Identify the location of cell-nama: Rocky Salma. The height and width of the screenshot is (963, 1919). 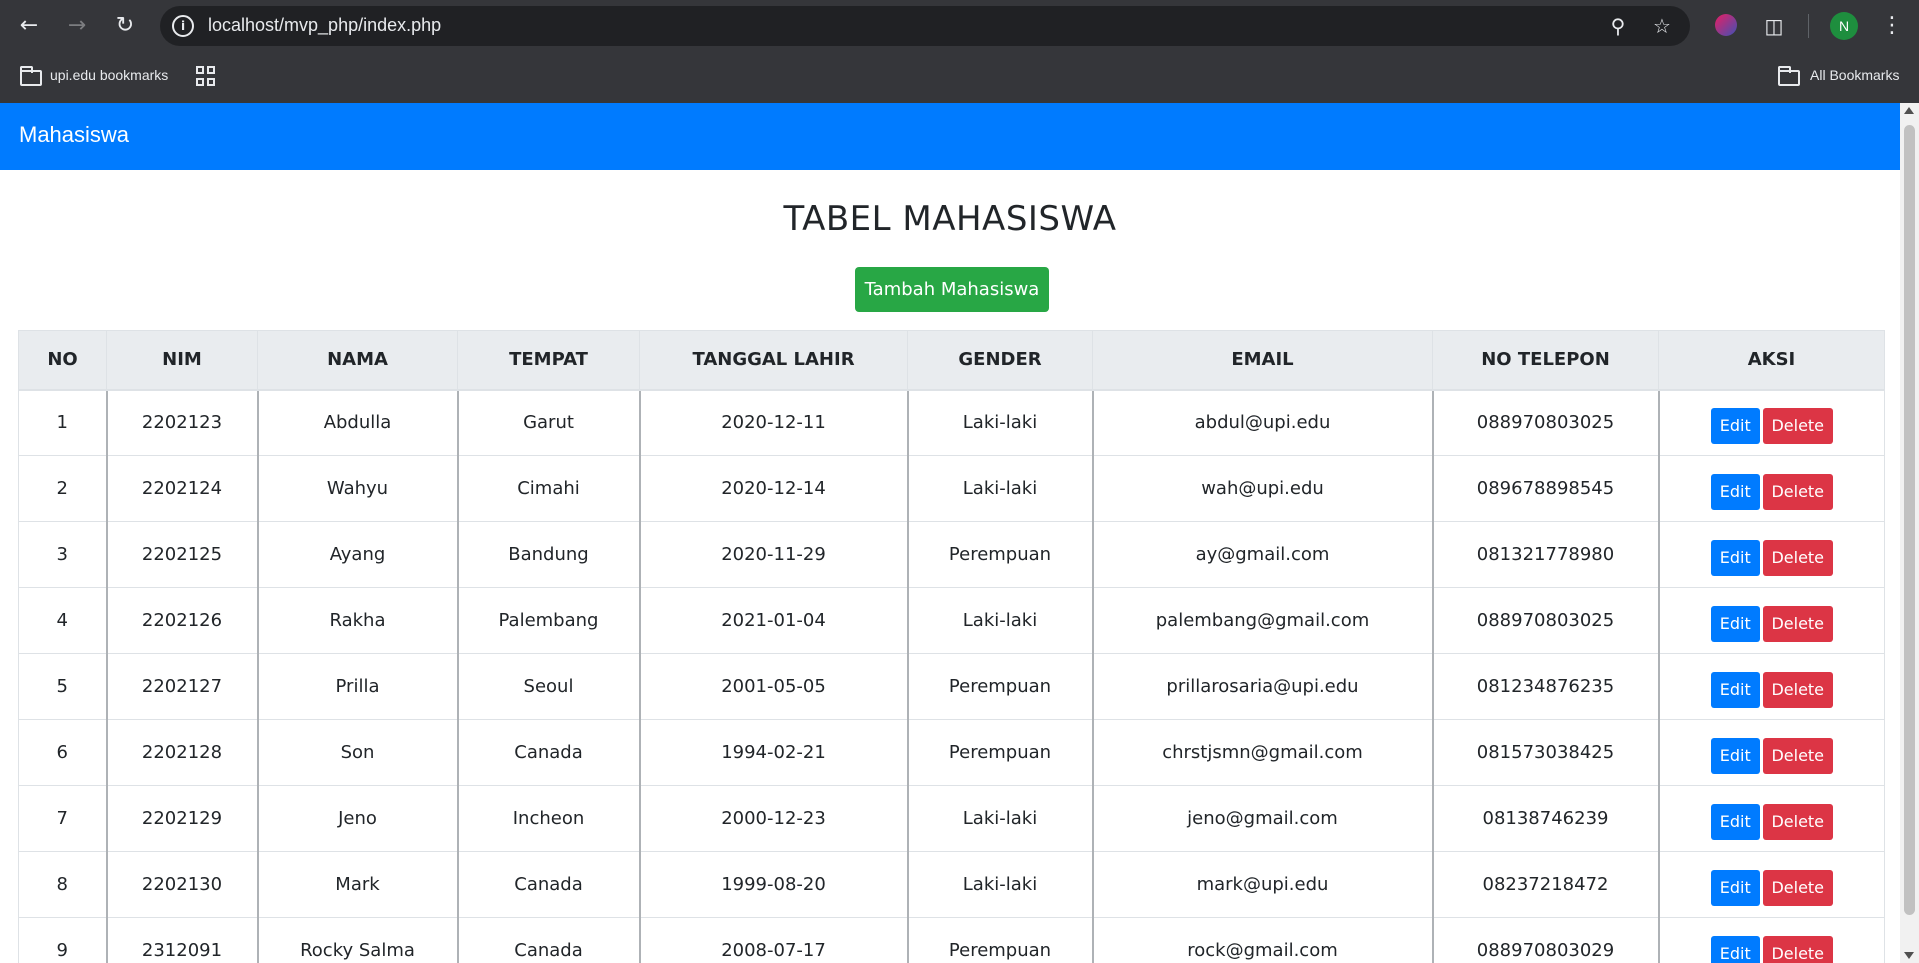
(357, 940).